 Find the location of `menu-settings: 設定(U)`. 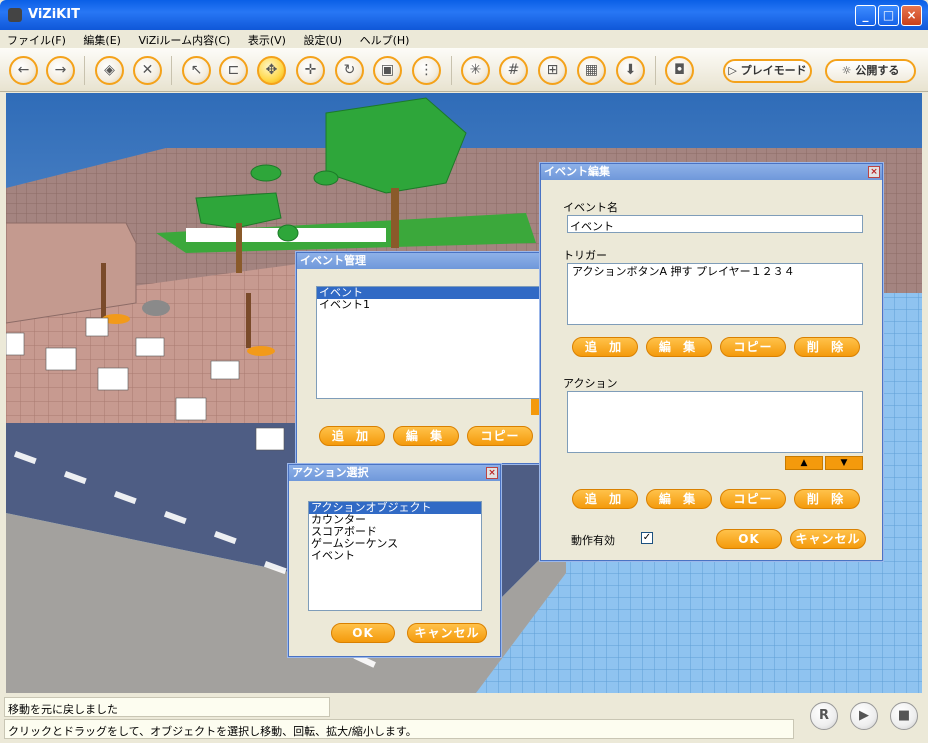

menu-settings: 設定(U) is located at coordinates (322, 40).